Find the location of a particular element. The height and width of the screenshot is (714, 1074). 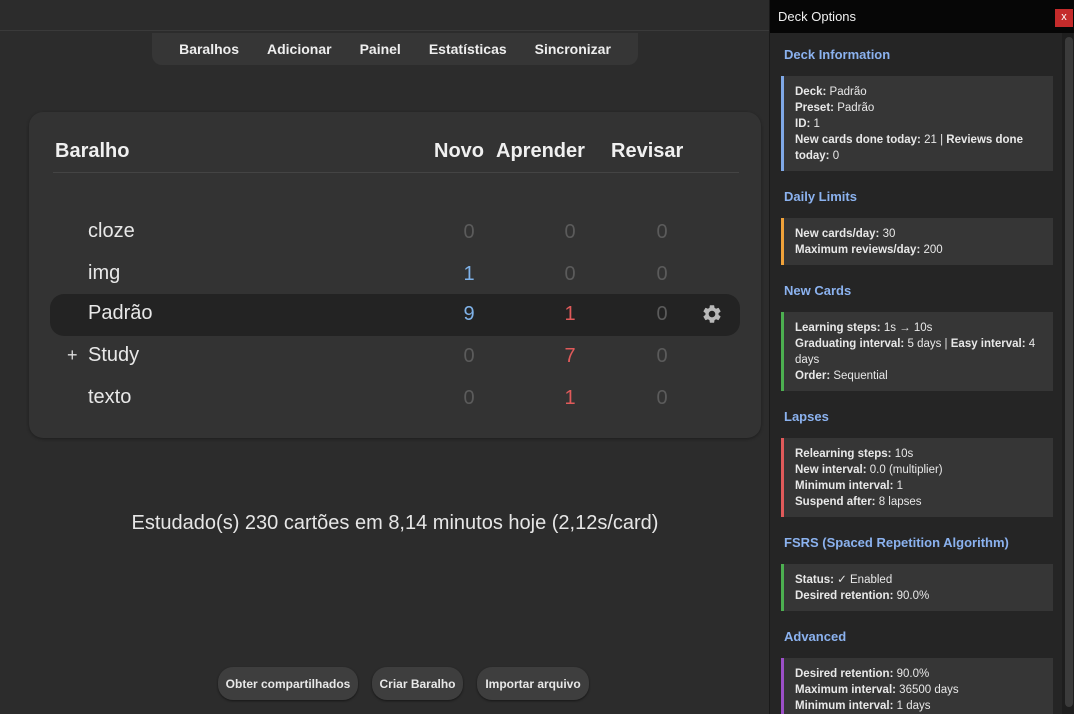

option-label: Easy interval: is located at coordinates (988, 344).